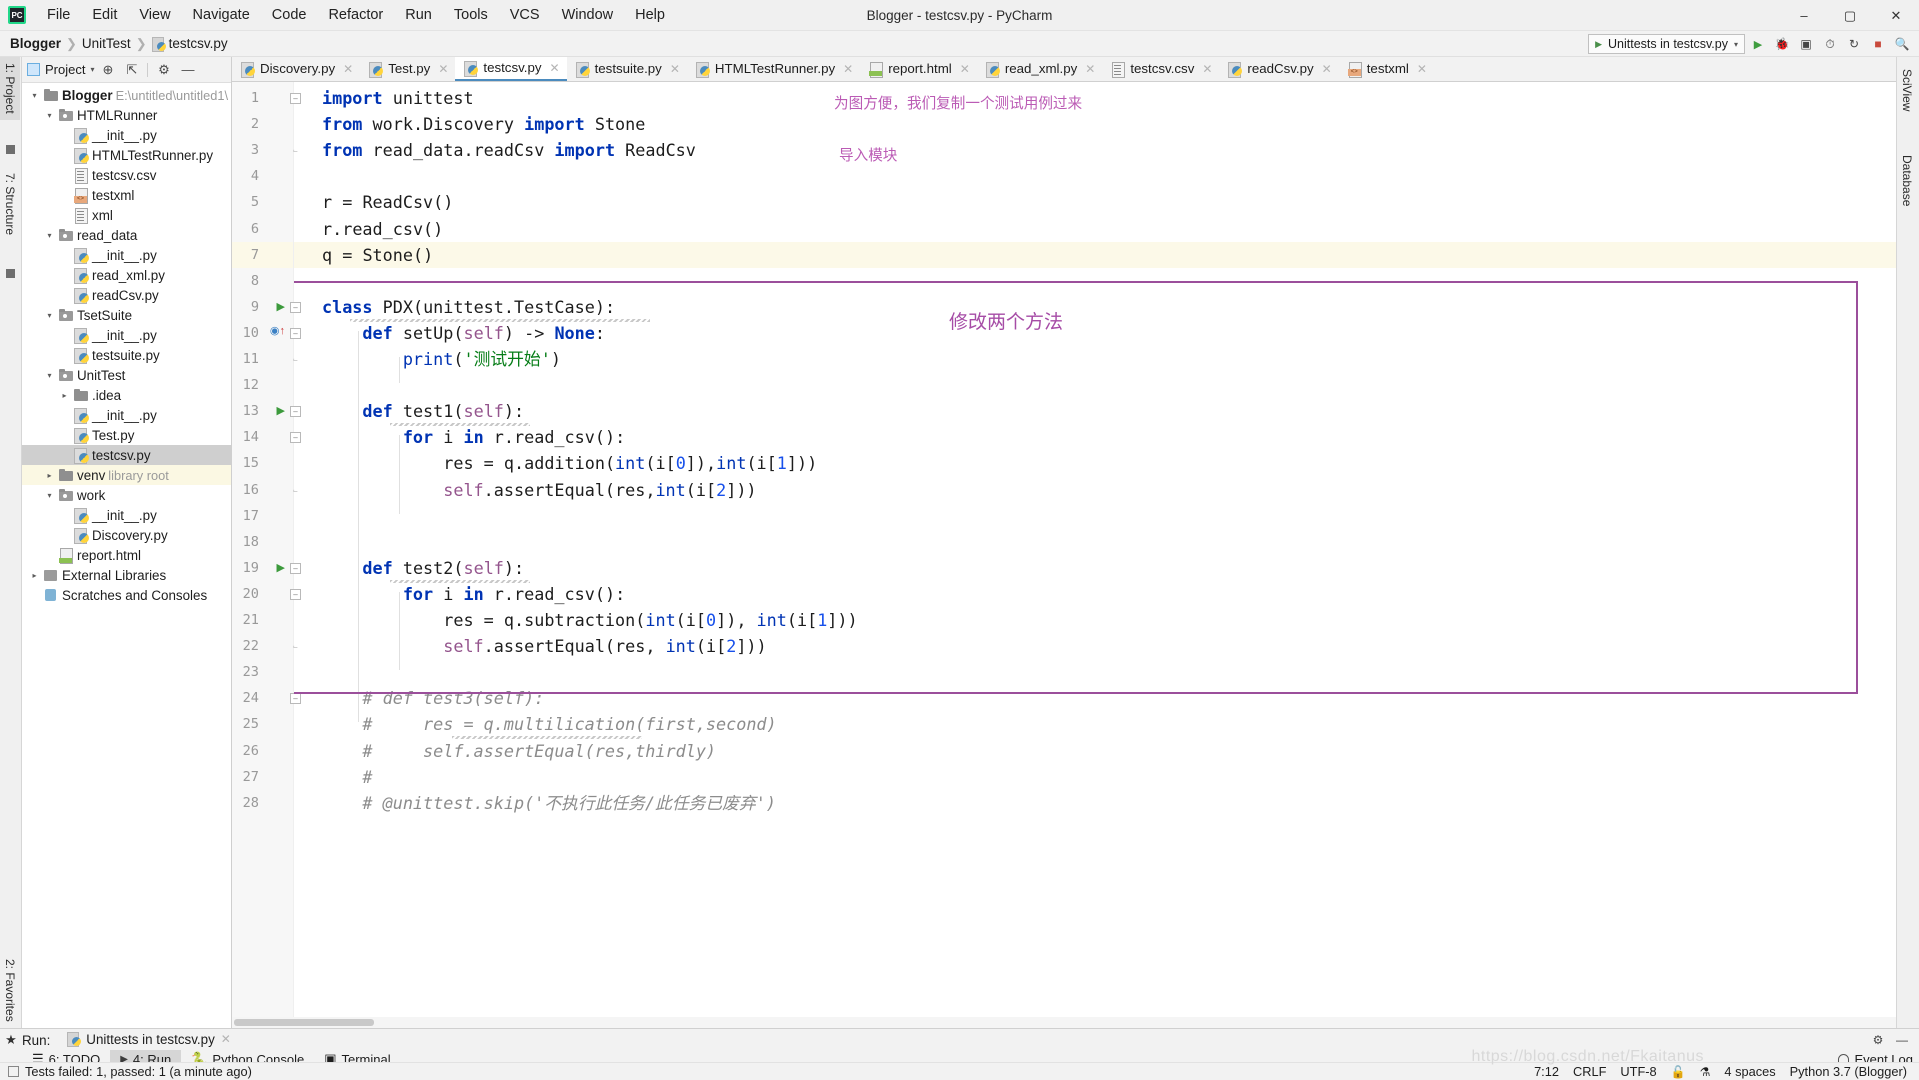  I want to click on tree-node-xml: ▸xml, so click(126, 215).